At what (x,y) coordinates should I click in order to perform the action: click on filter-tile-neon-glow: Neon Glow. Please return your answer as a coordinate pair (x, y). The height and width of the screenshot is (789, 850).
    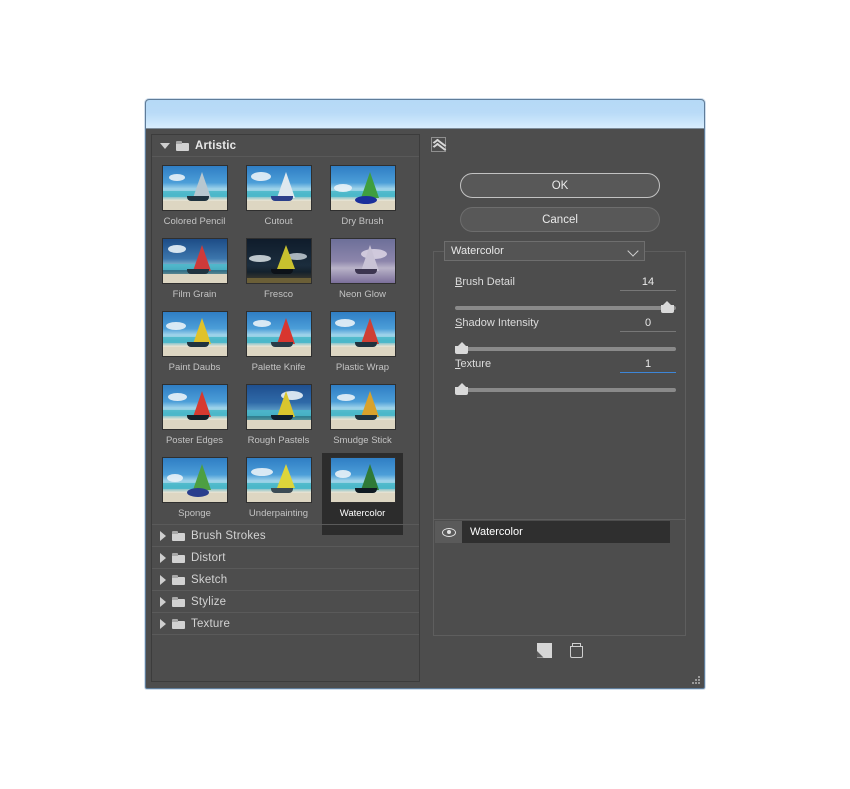
    Looking at the image, I should click on (362, 269).